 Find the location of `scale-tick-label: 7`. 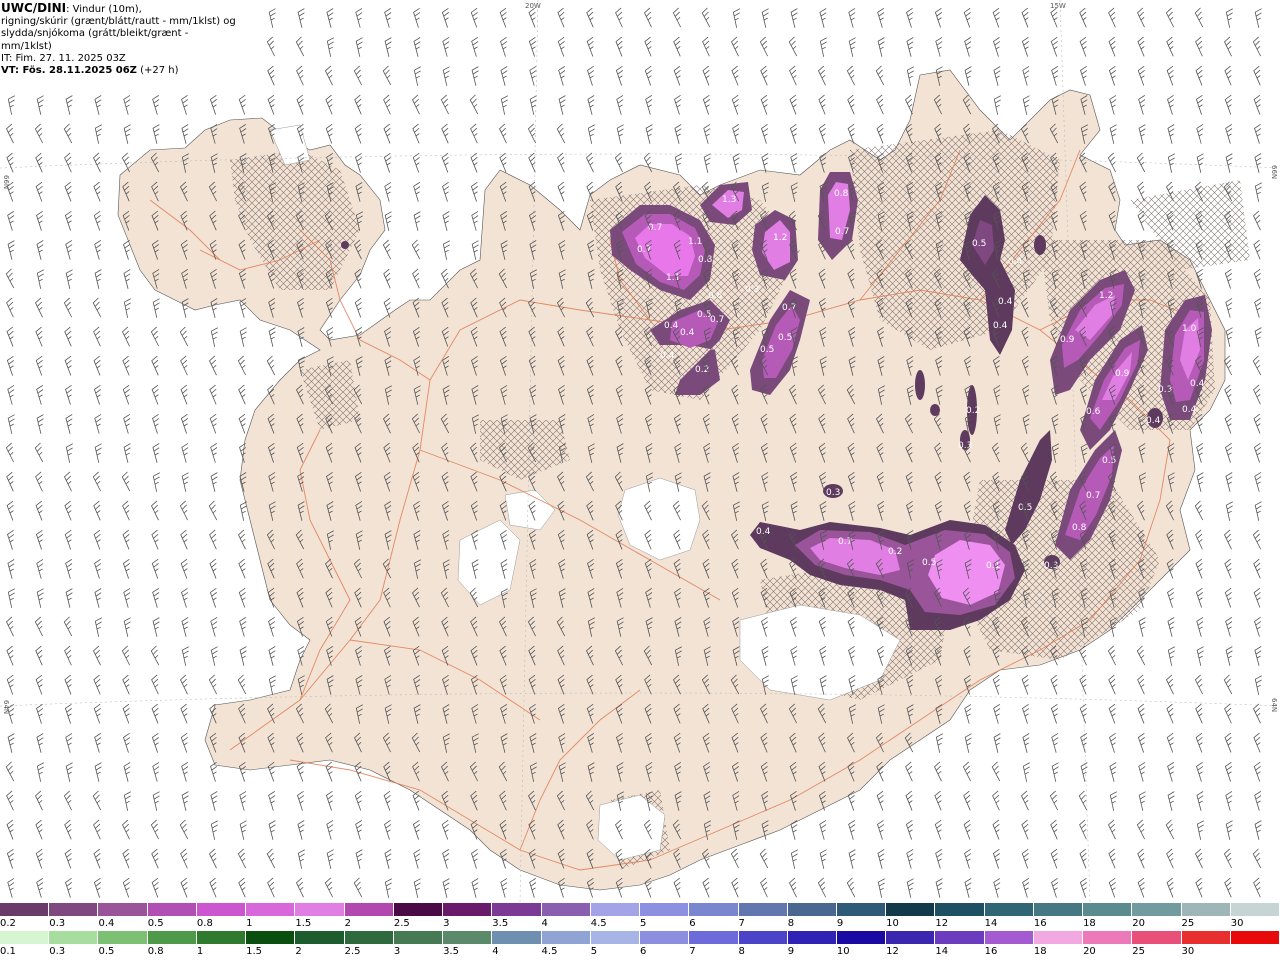

scale-tick-label: 7 is located at coordinates (692, 951).